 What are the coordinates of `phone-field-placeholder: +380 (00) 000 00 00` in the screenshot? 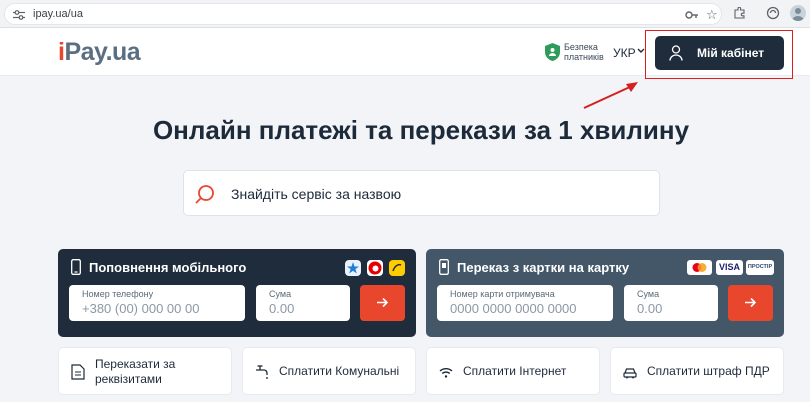 It's located at (141, 308).